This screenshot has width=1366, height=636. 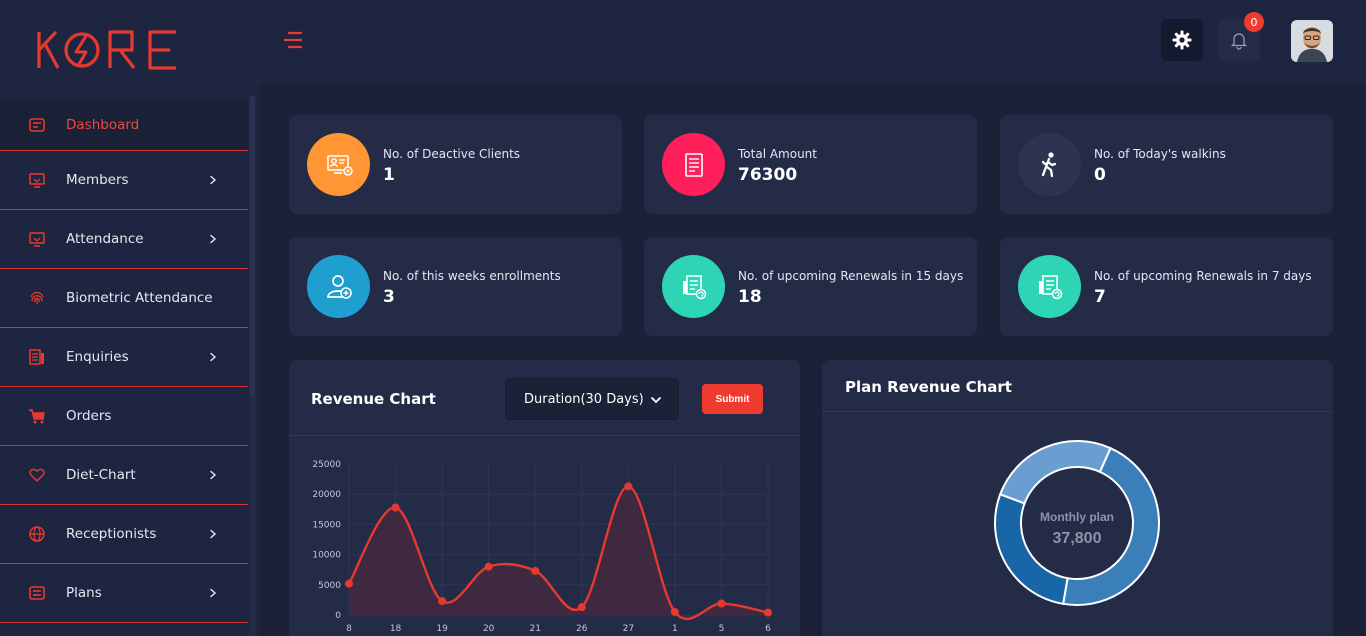 I want to click on y-tick-label: 5000, so click(x=329, y=586).